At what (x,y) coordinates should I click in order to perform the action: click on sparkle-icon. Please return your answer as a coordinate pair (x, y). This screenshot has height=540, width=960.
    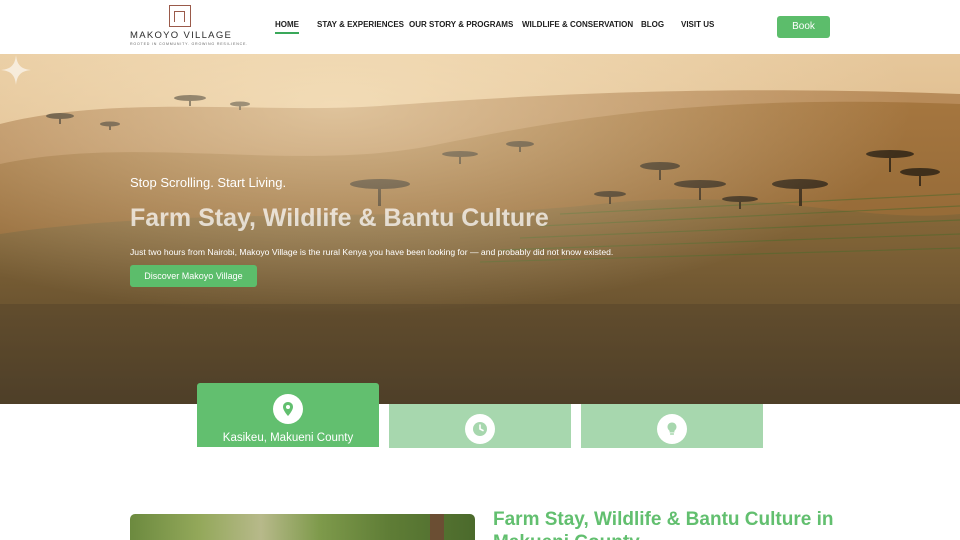
    Looking at the image, I should click on (16, 70).